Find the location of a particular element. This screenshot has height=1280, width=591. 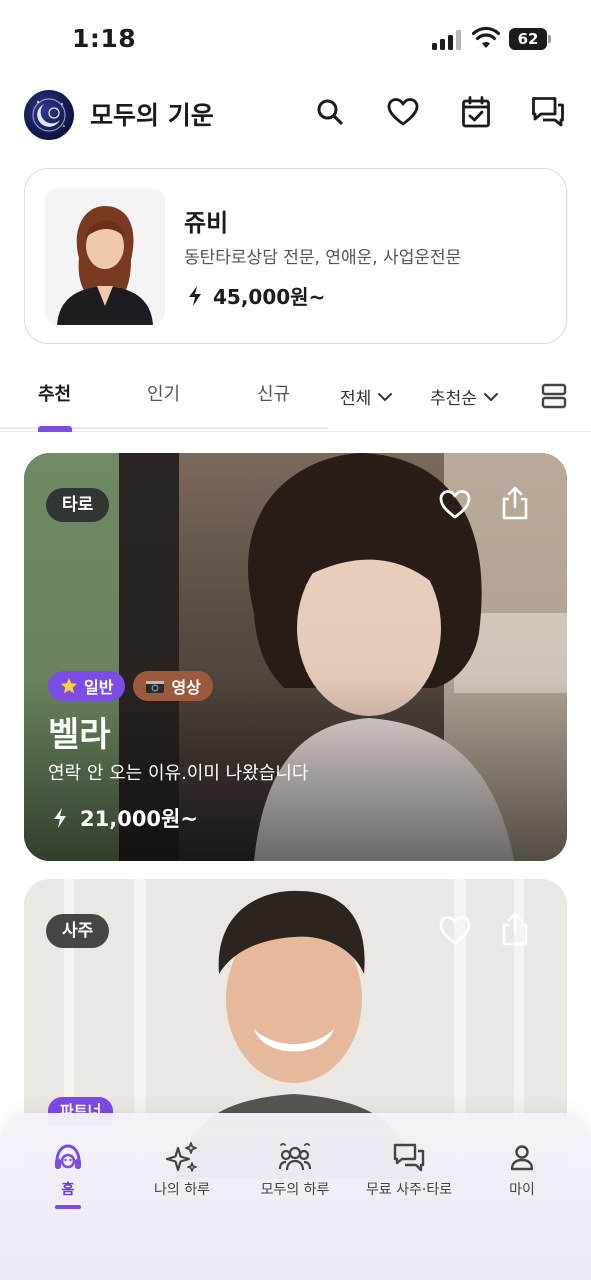

nav-my-day: 나의 하루 is located at coordinates (182, 1170).